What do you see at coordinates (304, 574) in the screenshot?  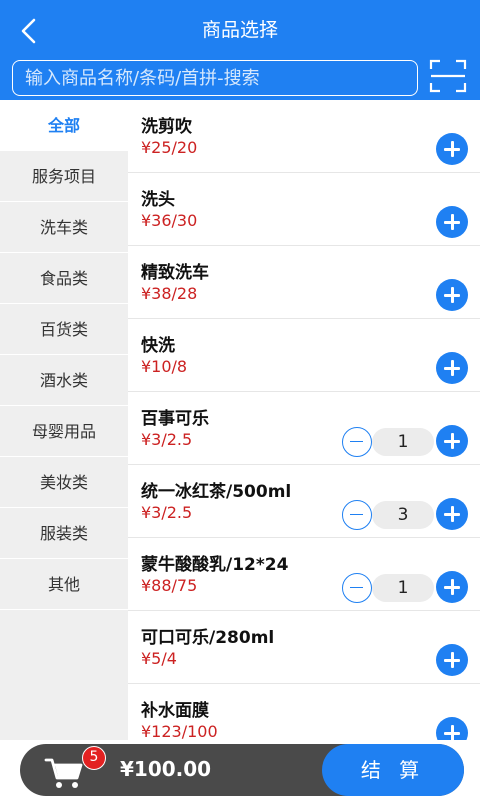 I see `product-row: 蒙牛酸酸乳/12*24 ¥88/75 1` at bounding box center [304, 574].